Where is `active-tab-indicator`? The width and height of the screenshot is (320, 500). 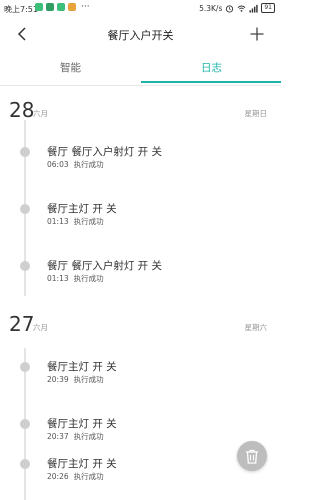
active-tab-indicator is located at coordinates (211, 82).